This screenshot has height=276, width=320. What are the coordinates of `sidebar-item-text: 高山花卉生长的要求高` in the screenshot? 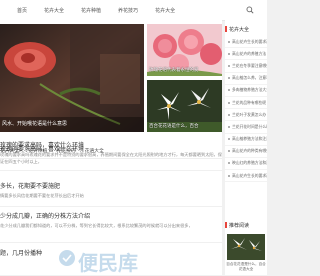 It's located at (249, 42).